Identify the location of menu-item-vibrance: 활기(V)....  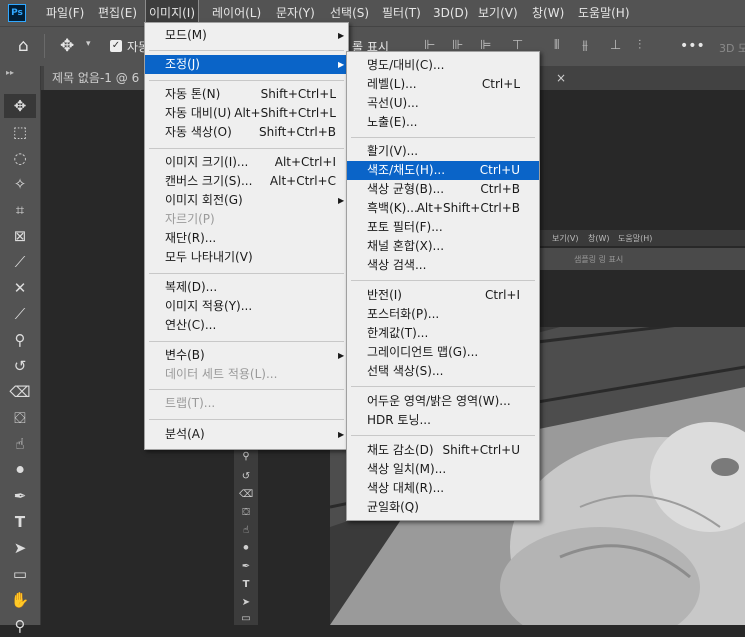
(443, 151).